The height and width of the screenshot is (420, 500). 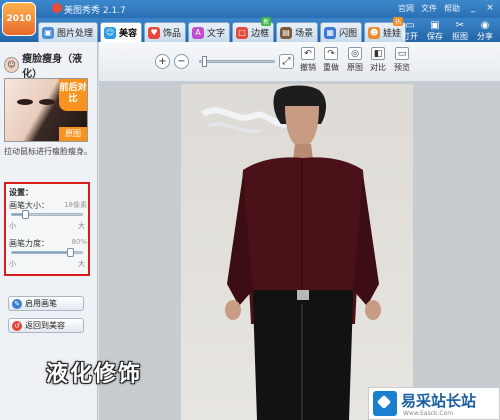 I want to click on doll-icon: ☻, so click(x=374, y=32).